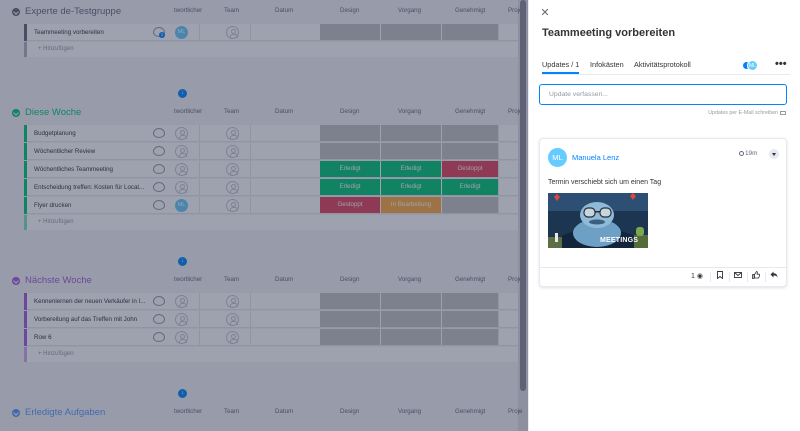  What do you see at coordinates (697, 277) in the screenshot?
I see `seen-by-button: 1 ◉` at bounding box center [697, 277].